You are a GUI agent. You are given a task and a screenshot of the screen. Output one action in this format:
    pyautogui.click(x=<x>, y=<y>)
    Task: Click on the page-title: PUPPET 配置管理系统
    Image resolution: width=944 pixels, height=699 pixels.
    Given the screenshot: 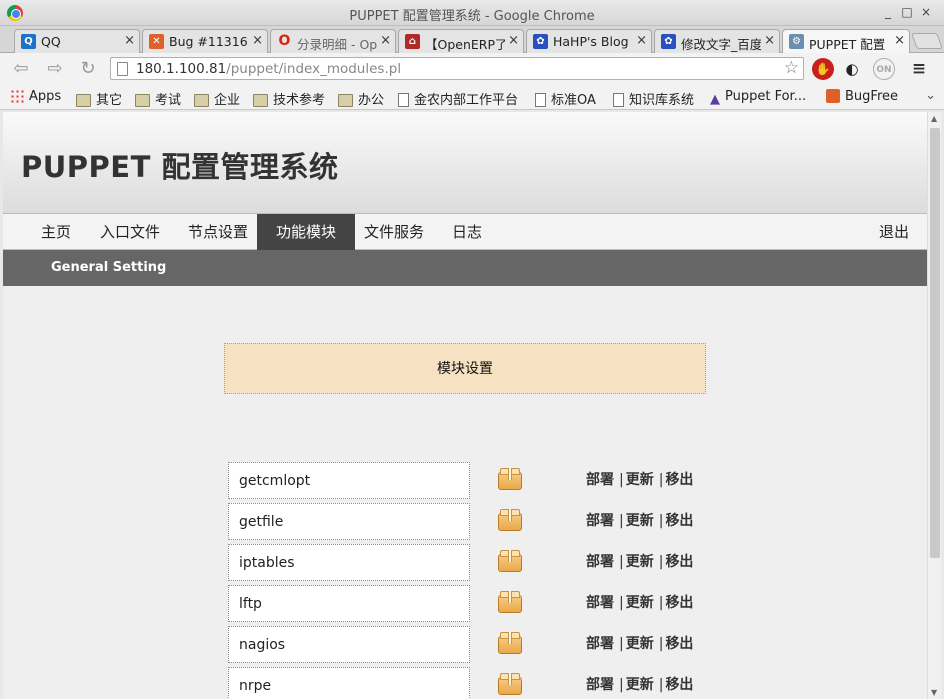 What is the action you would take?
    pyautogui.click(x=180, y=167)
    